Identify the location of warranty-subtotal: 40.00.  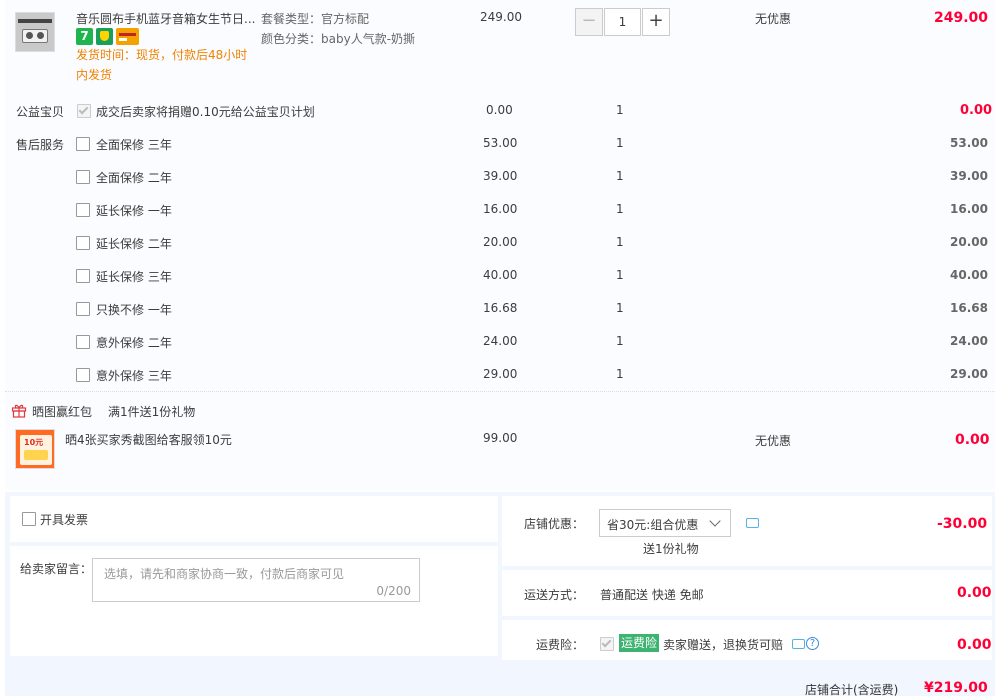
(969, 275).